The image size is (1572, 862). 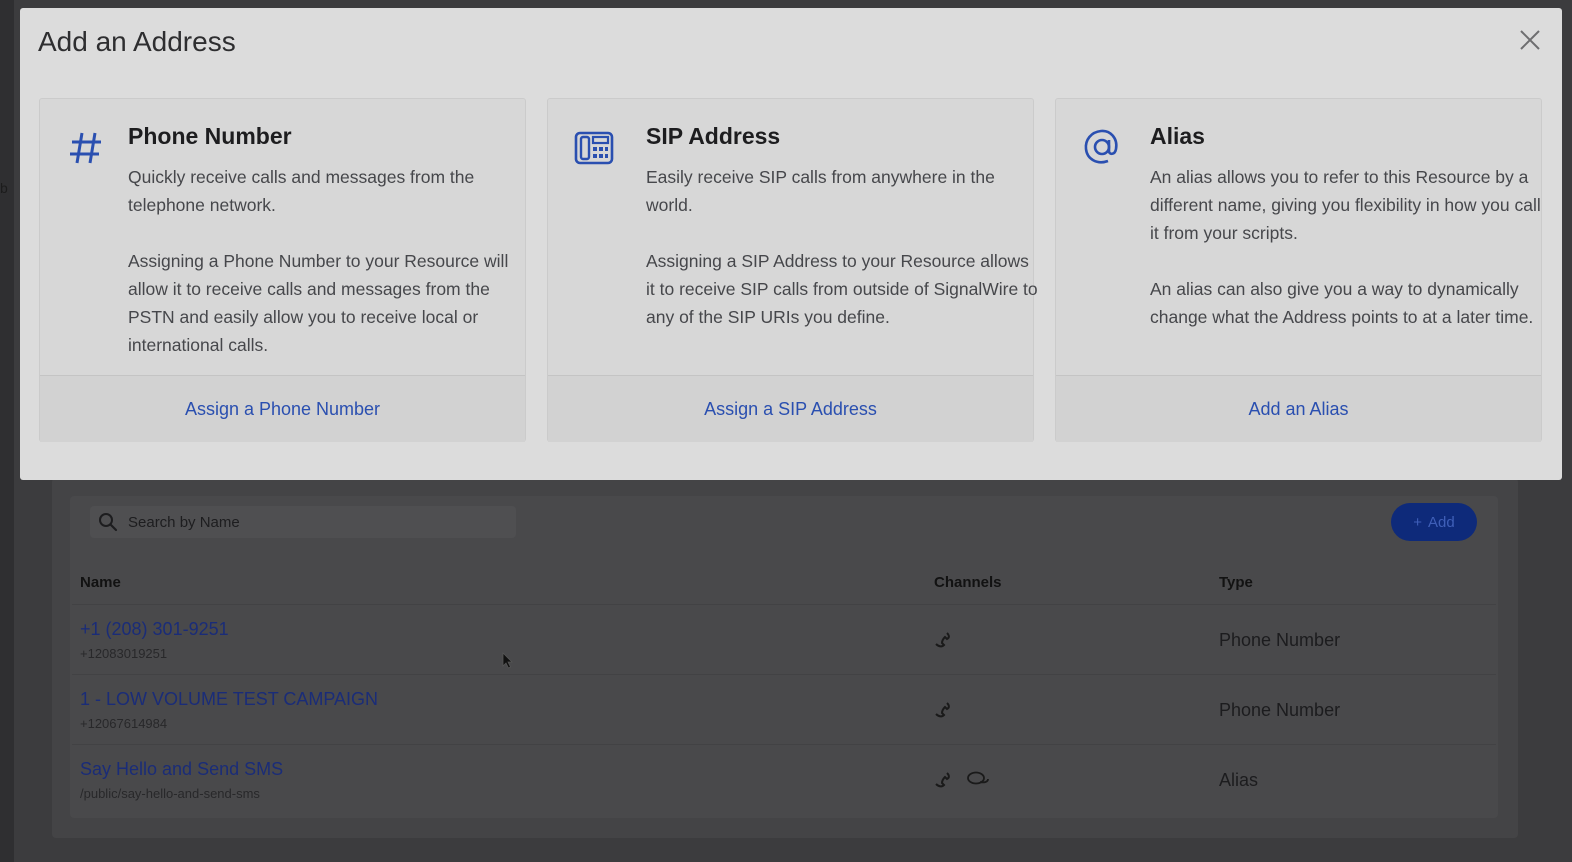 What do you see at coordinates (100, 582) in the screenshot?
I see `column-header-name: Name` at bounding box center [100, 582].